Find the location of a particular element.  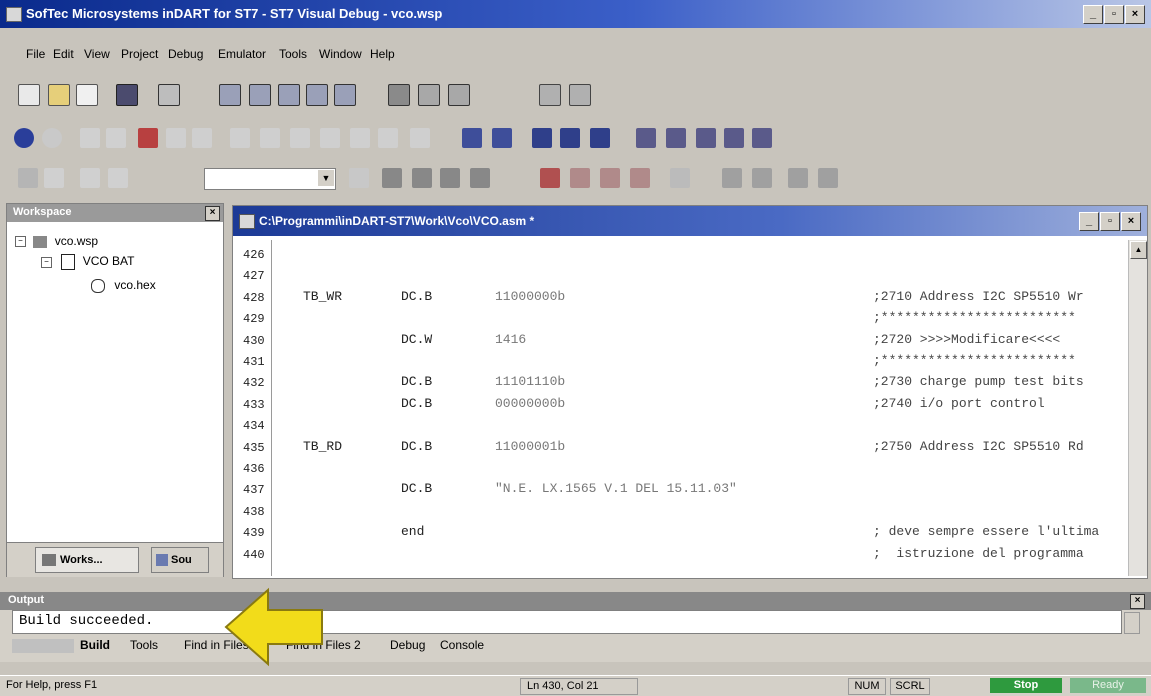

full-screen-icon is located at coordinates (798, 178).